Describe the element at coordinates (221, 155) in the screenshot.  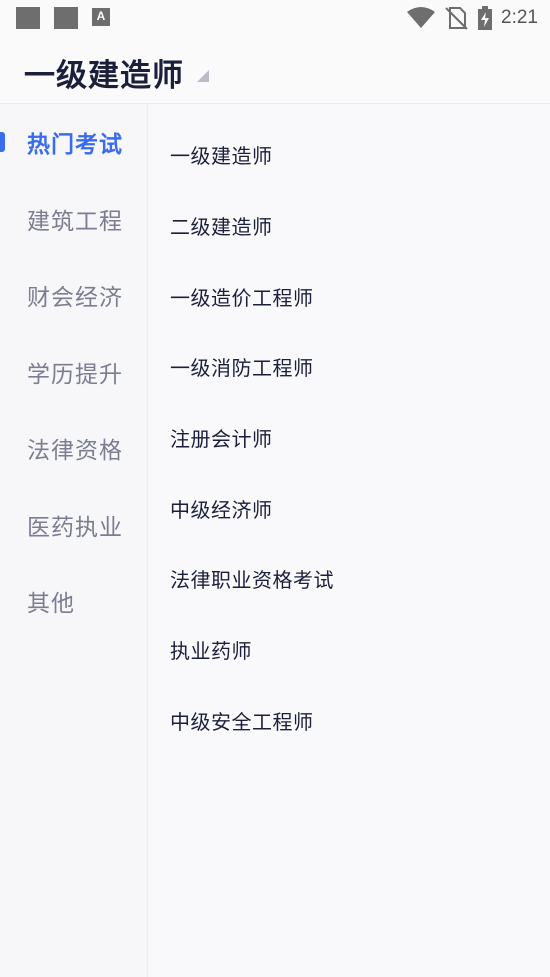
I see `exam-name: 一级建造师` at that location.